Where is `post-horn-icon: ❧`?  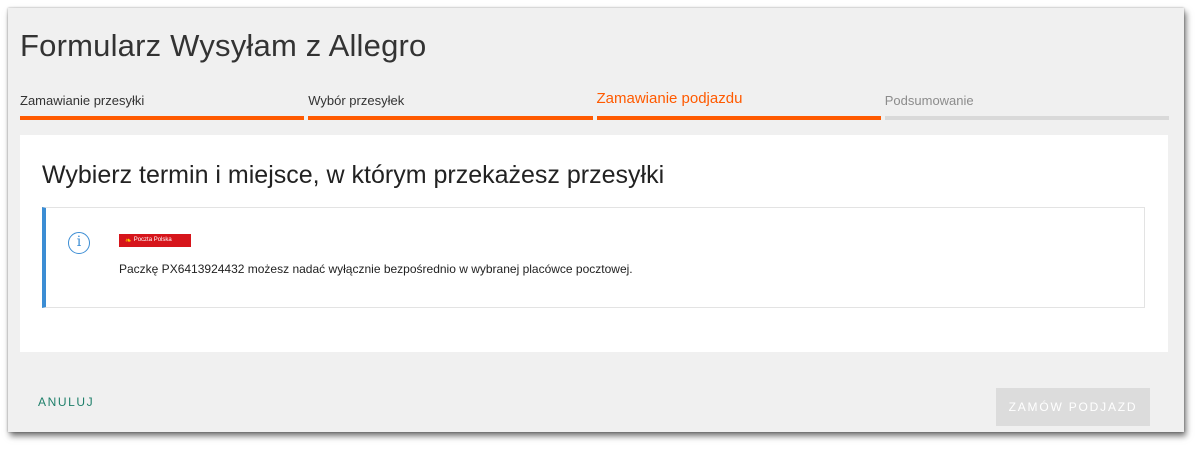 post-horn-icon: ❧ is located at coordinates (128, 240).